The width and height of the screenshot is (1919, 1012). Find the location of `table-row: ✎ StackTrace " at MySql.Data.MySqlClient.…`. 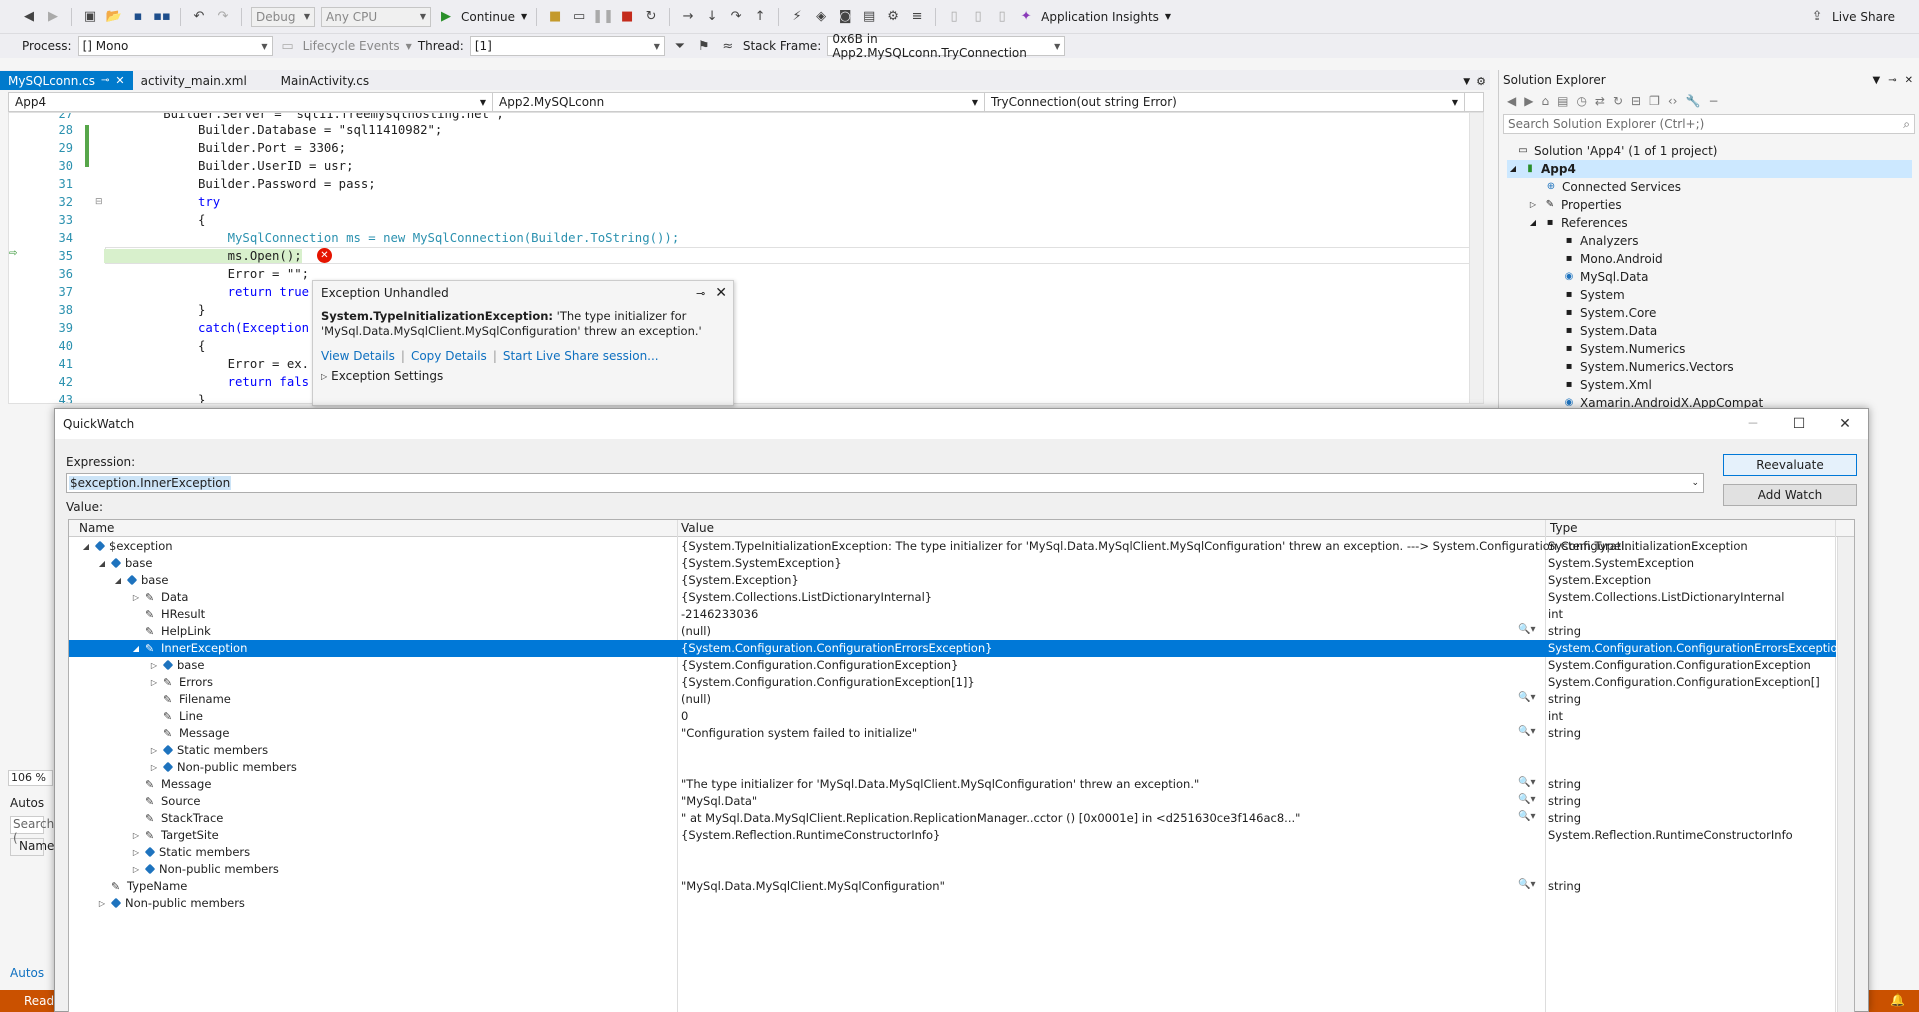

table-row: ✎ StackTrace " at MySql.Data.MySqlClient.… is located at coordinates (952, 818).